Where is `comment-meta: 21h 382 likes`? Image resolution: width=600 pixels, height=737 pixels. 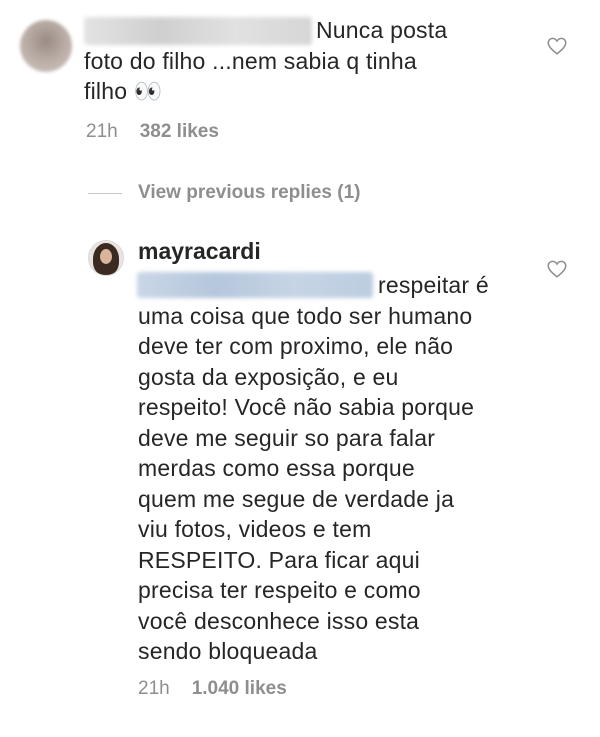 comment-meta: 21h 382 likes is located at coordinates (152, 132).